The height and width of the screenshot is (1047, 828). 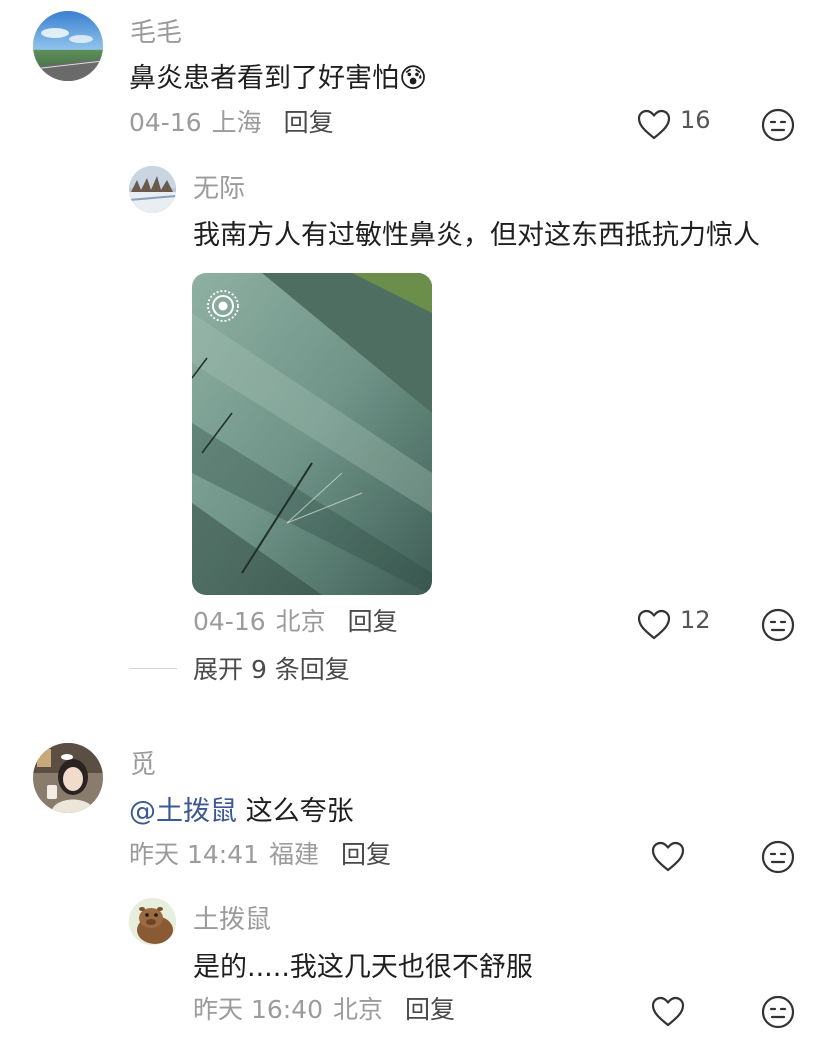 I want to click on divider, so click(x=153, y=668).